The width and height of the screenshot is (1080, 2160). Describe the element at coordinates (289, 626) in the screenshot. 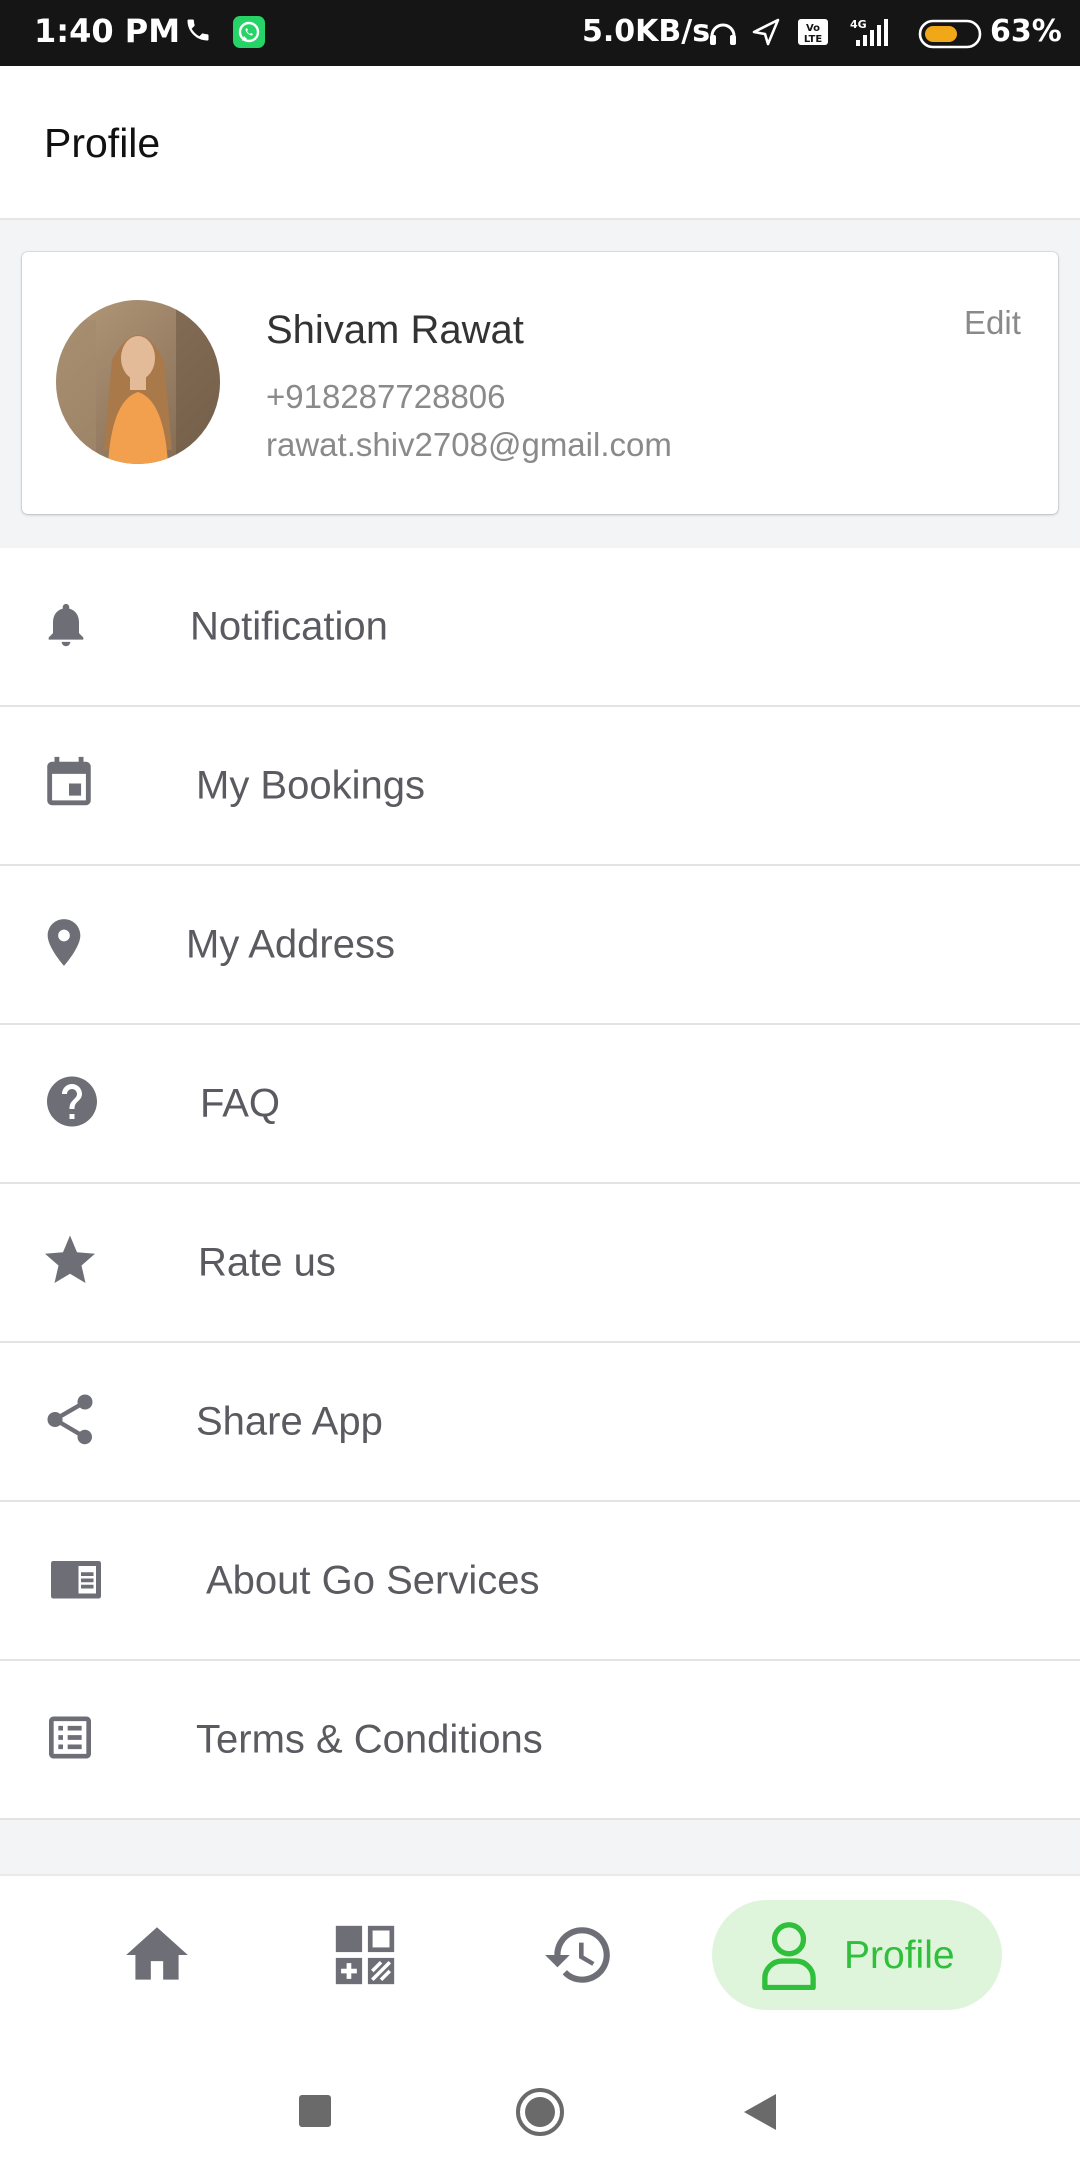

I see `menu-item-label: Notification` at that location.